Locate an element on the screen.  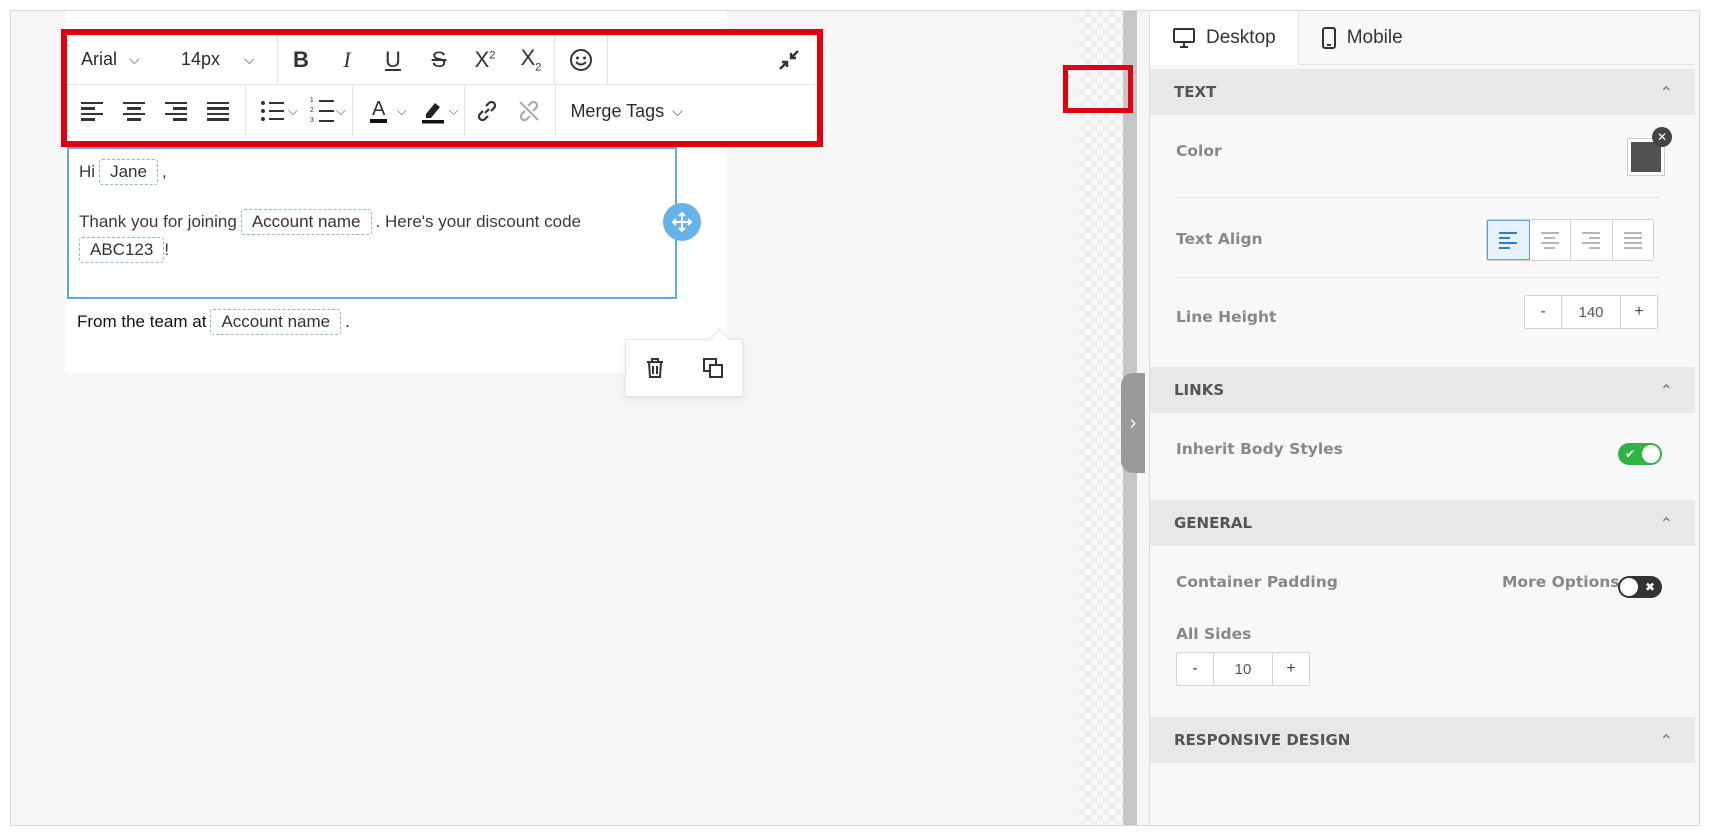
delete-block-button is located at coordinates (655, 368).